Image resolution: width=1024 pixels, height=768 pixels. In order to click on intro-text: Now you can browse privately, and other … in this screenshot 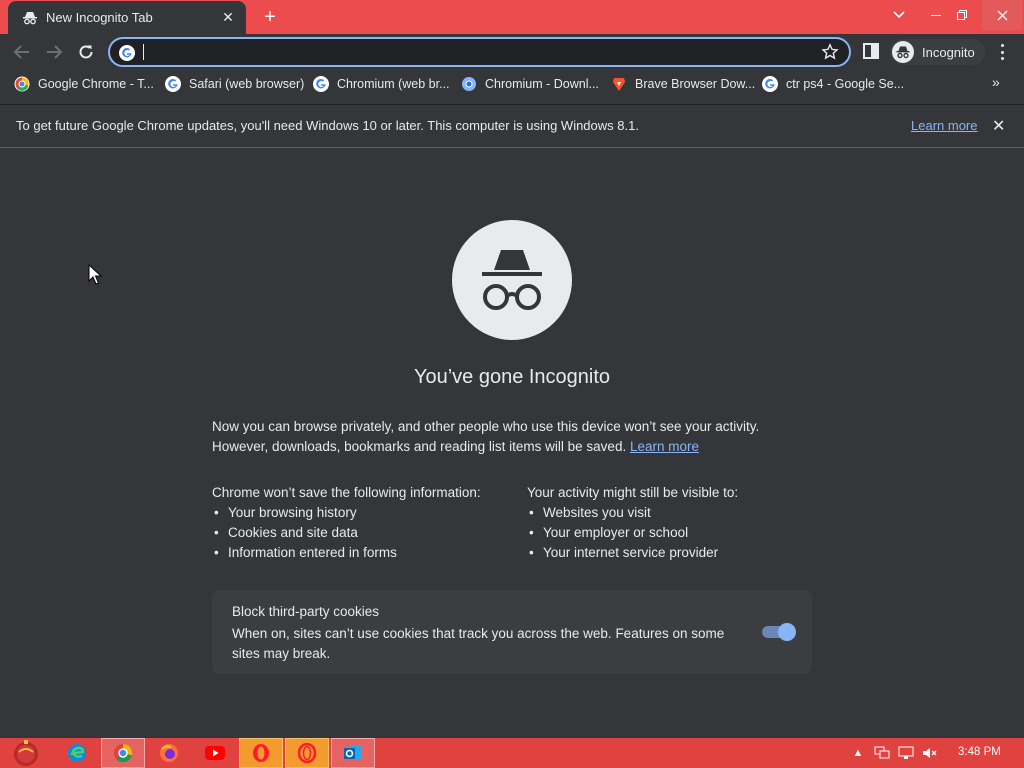, I will do `click(512, 437)`.